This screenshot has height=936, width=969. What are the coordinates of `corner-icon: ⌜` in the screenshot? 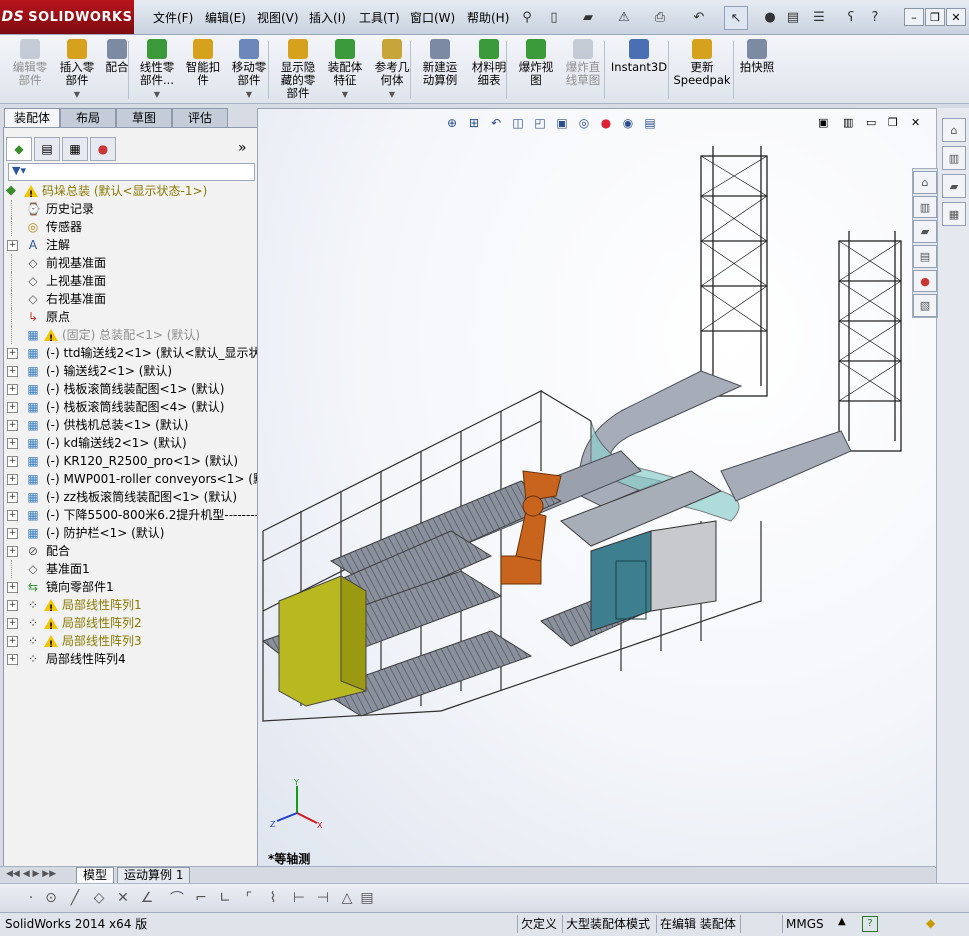 It's located at (249, 898).